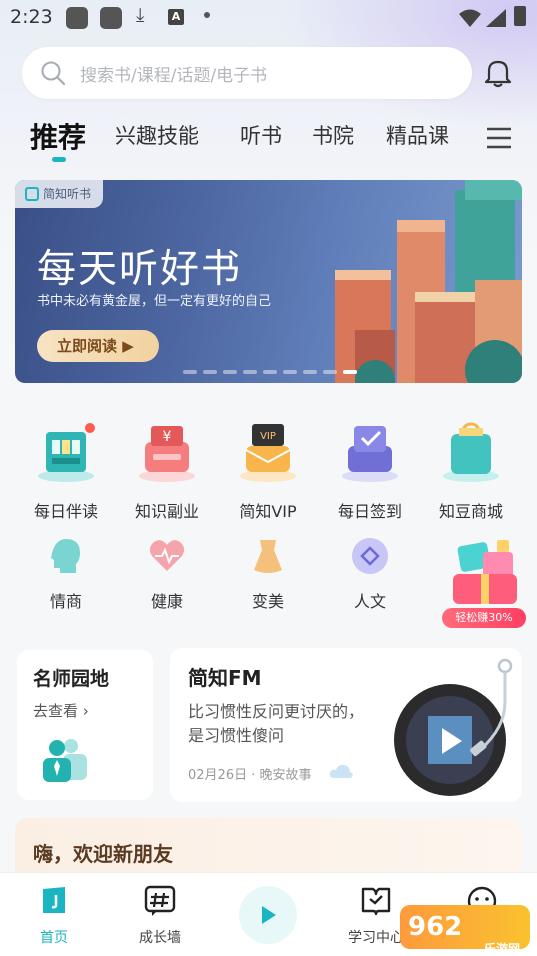  Describe the element at coordinates (167, 454) in the screenshot. I see `money-register-icon: ¥` at that location.